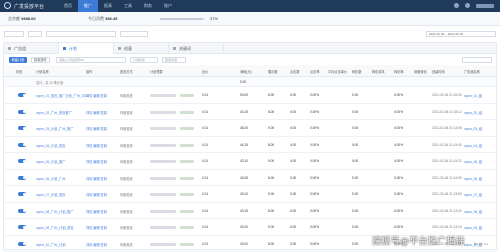 This screenshot has height=252, width=500. Describe the element at coordinates (315, 177) in the screenshot. I see `ctr-value: 0.00%` at that location.